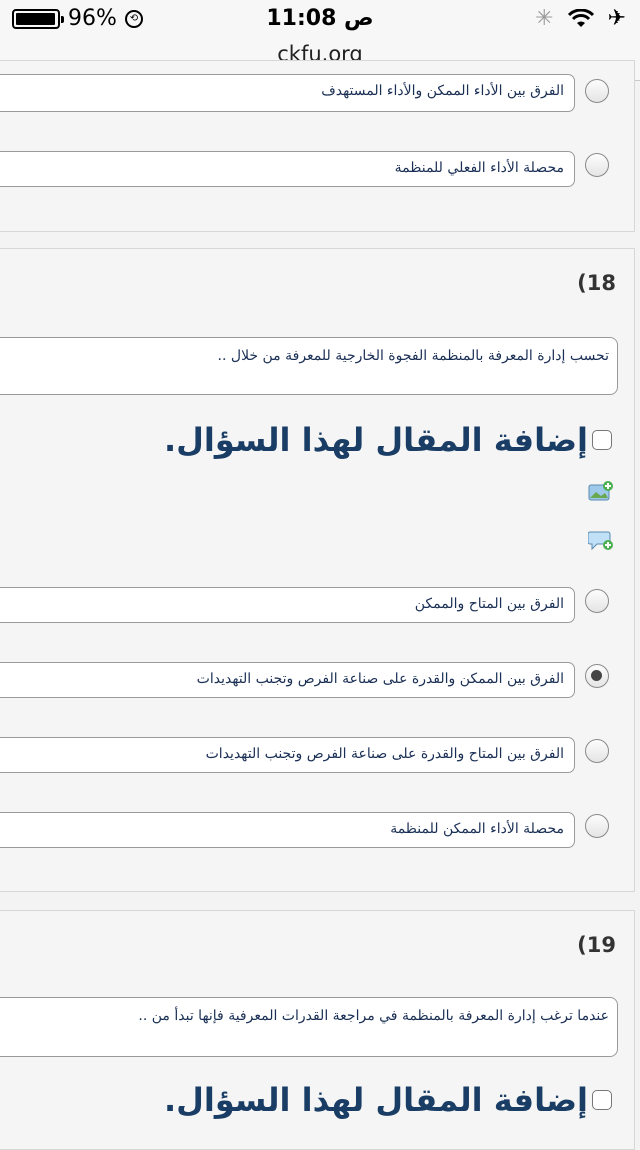 This screenshot has width=640, height=1150. What do you see at coordinates (287, 93) in the screenshot?
I see `option-text: الفرق بين الأداء الممكن والأداء المستهدف` at bounding box center [287, 93].